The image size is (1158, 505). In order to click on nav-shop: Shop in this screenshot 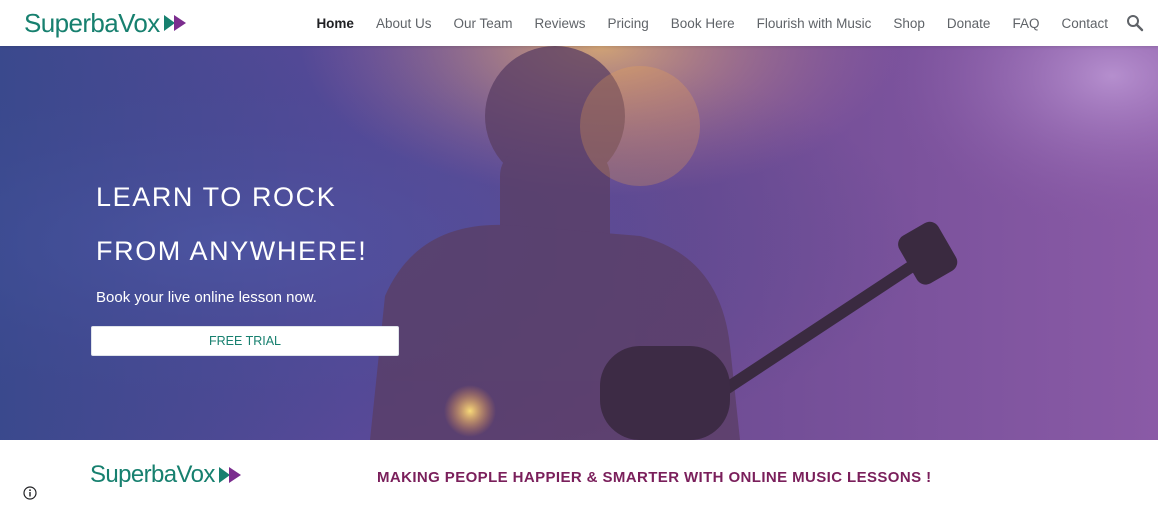, I will do `click(909, 23)`.